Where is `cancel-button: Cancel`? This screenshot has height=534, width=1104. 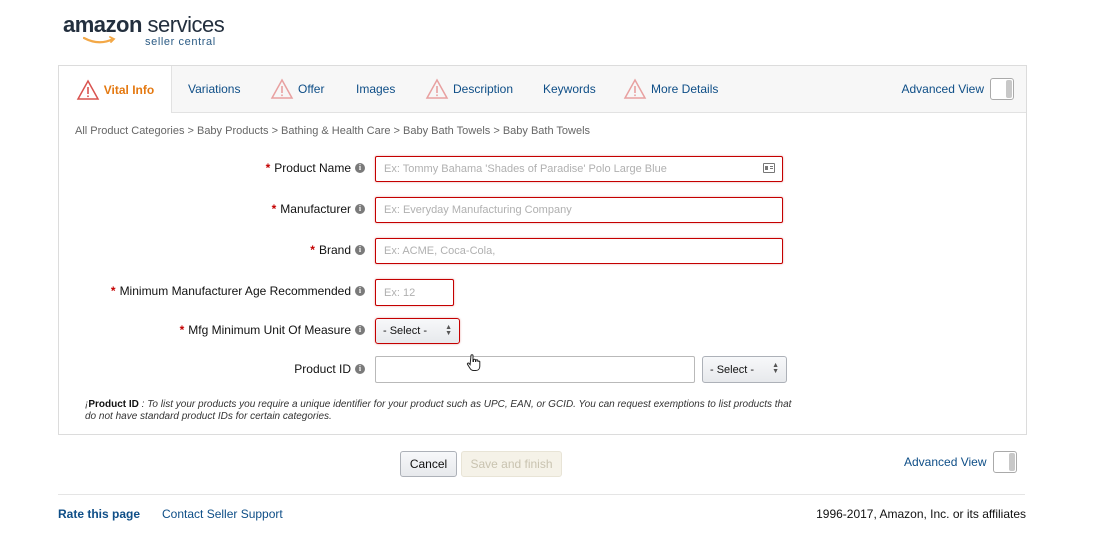 cancel-button: Cancel is located at coordinates (428, 464).